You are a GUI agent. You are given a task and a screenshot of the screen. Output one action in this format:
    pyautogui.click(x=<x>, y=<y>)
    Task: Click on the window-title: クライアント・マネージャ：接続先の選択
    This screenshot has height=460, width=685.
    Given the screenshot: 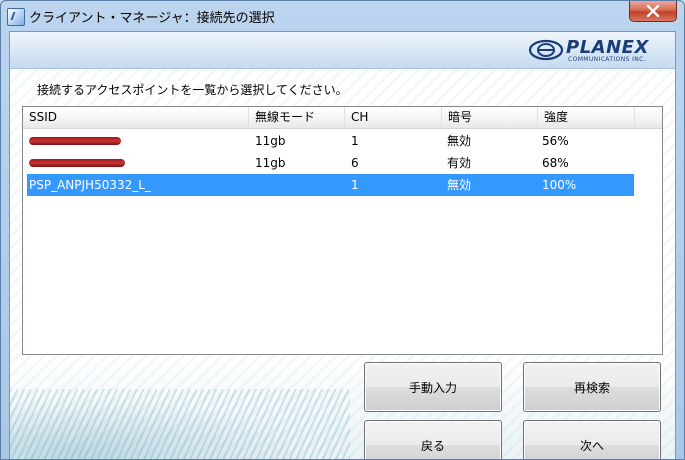 What is the action you would take?
    pyautogui.click(x=152, y=18)
    